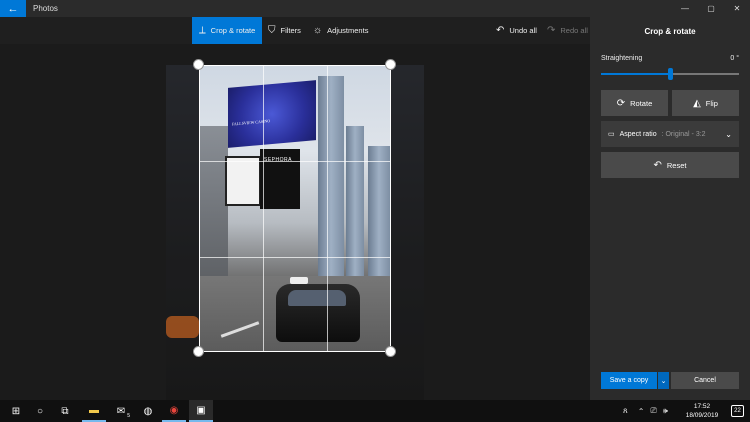 This screenshot has height=422, width=750. I want to click on reset-button: ↶ Reset, so click(670, 165).